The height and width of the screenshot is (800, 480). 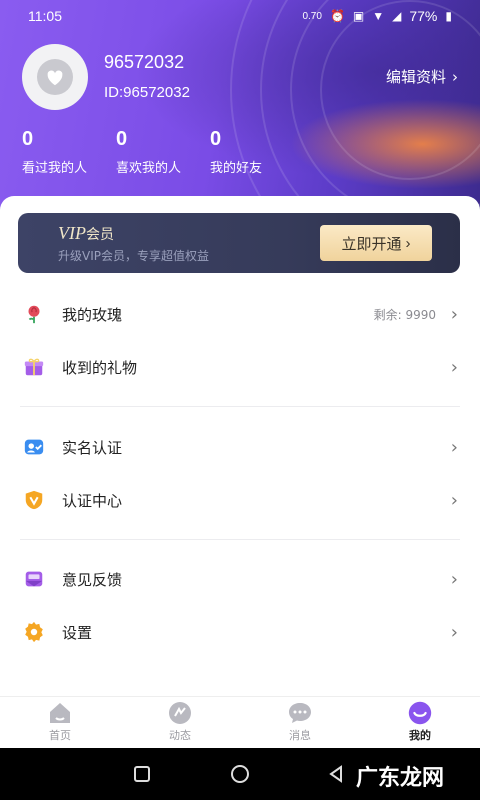 What do you see at coordinates (240, 447) in the screenshot?
I see `menu-item-real-name: 实名认证 ›` at bounding box center [240, 447].